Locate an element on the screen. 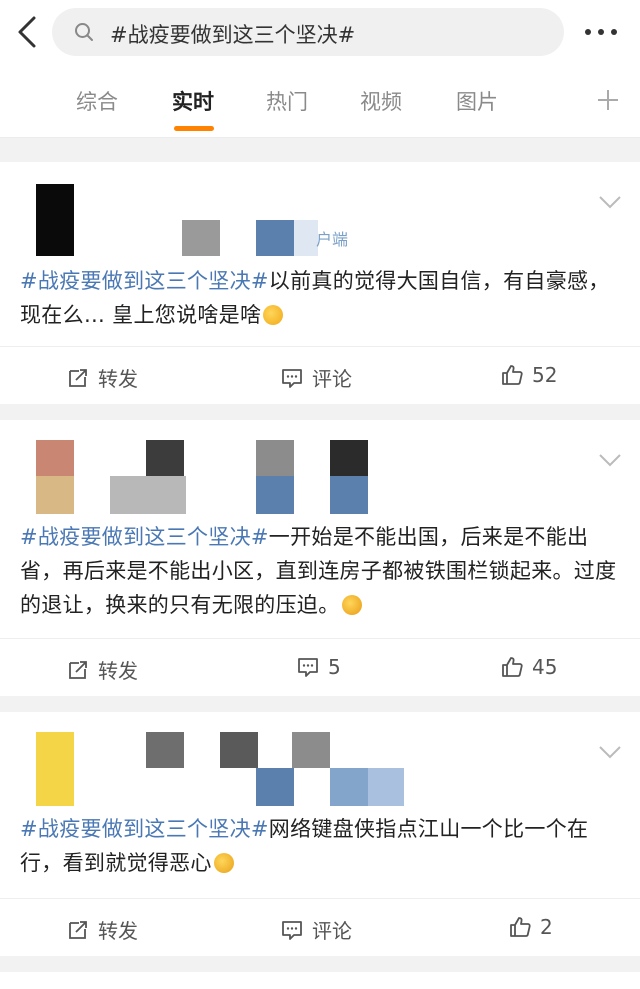 The width and height of the screenshot is (640, 989). vomiting-face-emoji-icon is located at coordinates (223, 863).